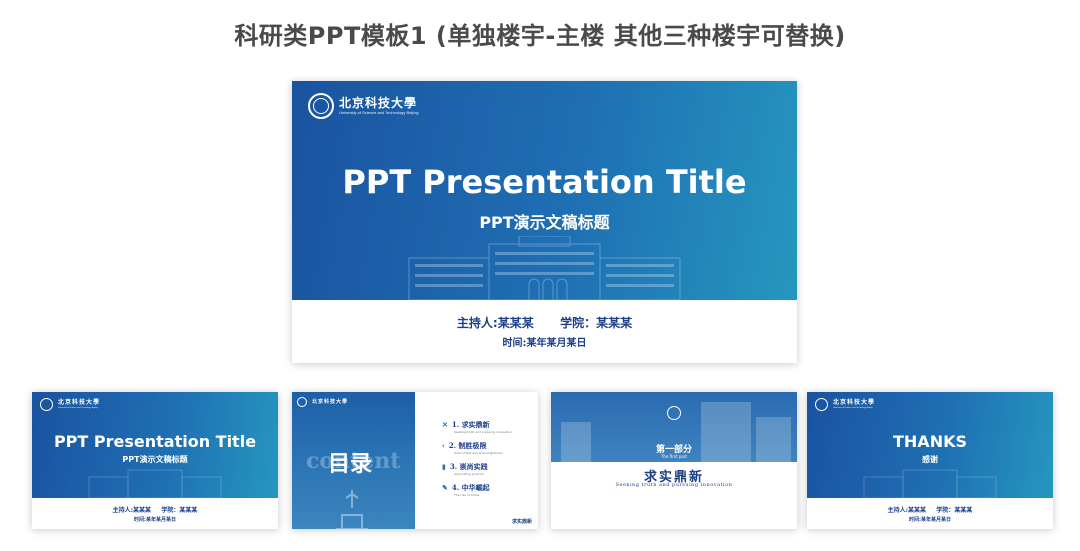 Image resolution: width=1080 pixels, height=551 pixels. What do you see at coordinates (350, 464) in the screenshot?
I see `thumb2-heading: 目录` at bounding box center [350, 464].